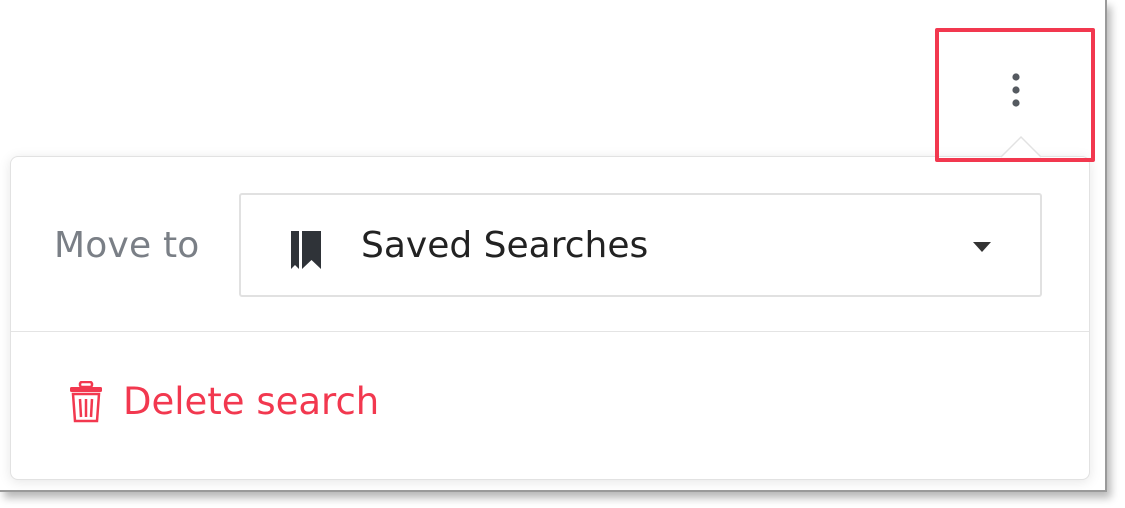  Describe the element at coordinates (127, 245) in the screenshot. I see `move-to-label: Move to` at that location.